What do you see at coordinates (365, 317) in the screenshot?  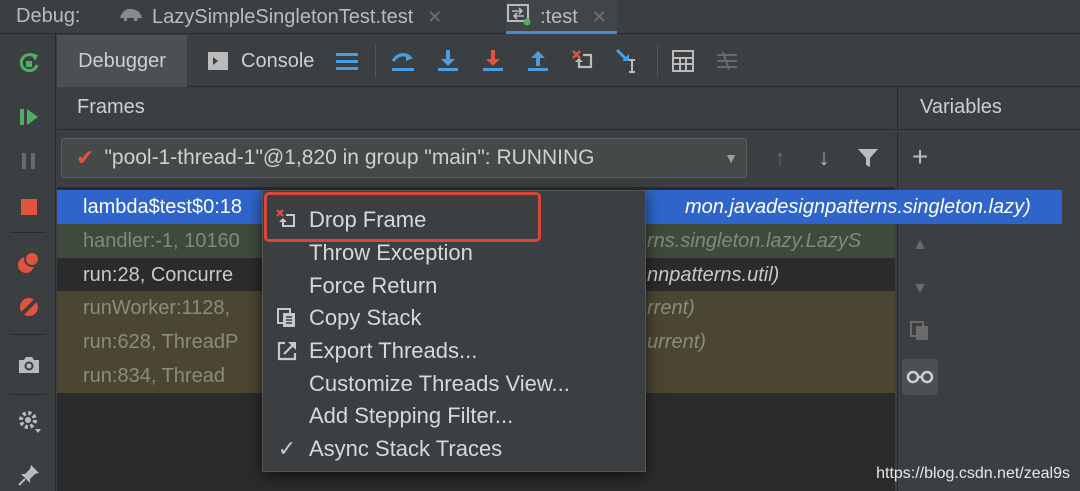 I see `menu-item-label: Copy Stack` at bounding box center [365, 317].